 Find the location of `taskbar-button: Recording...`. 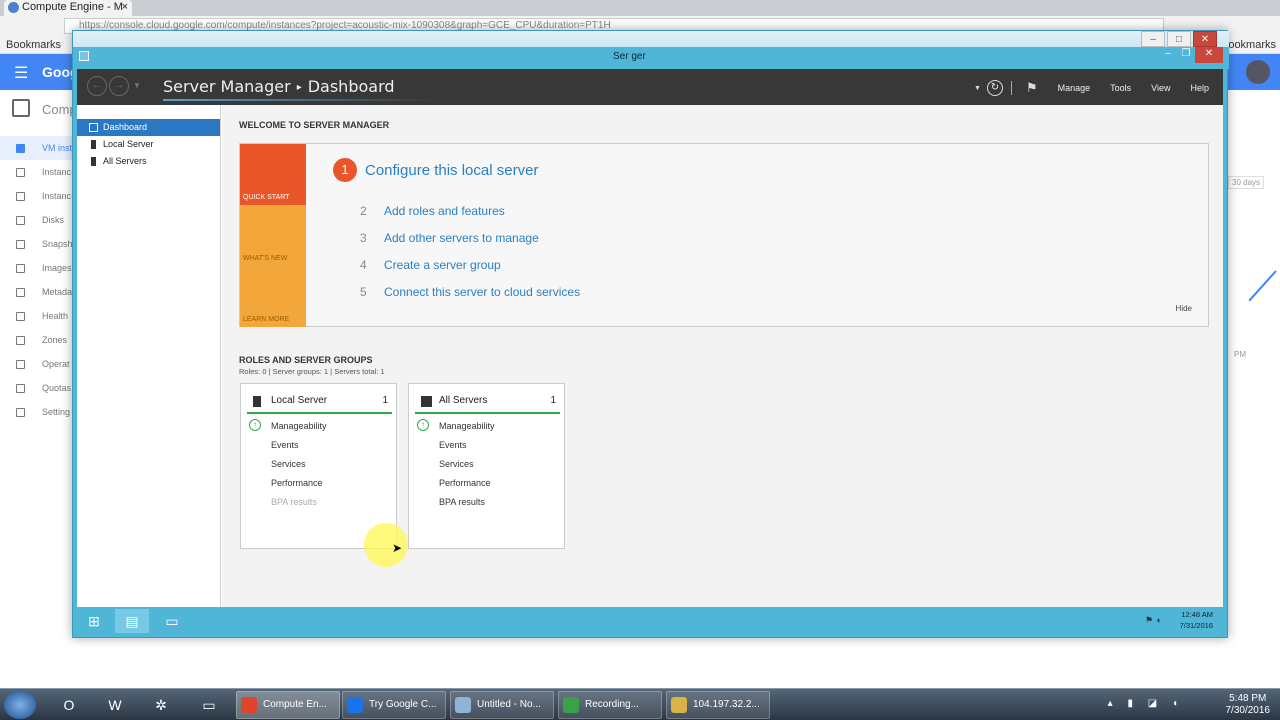

taskbar-button: Recording... is located at coordinates (610, 705).